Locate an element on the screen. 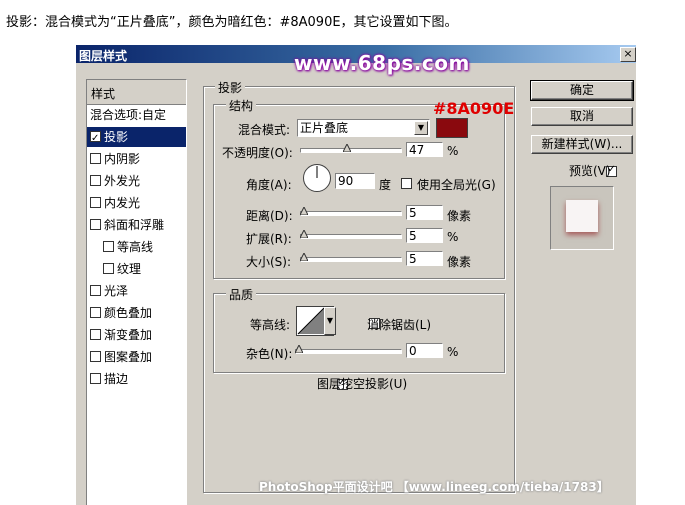  distance-slider-thumb is located at coordinates (304, 211).